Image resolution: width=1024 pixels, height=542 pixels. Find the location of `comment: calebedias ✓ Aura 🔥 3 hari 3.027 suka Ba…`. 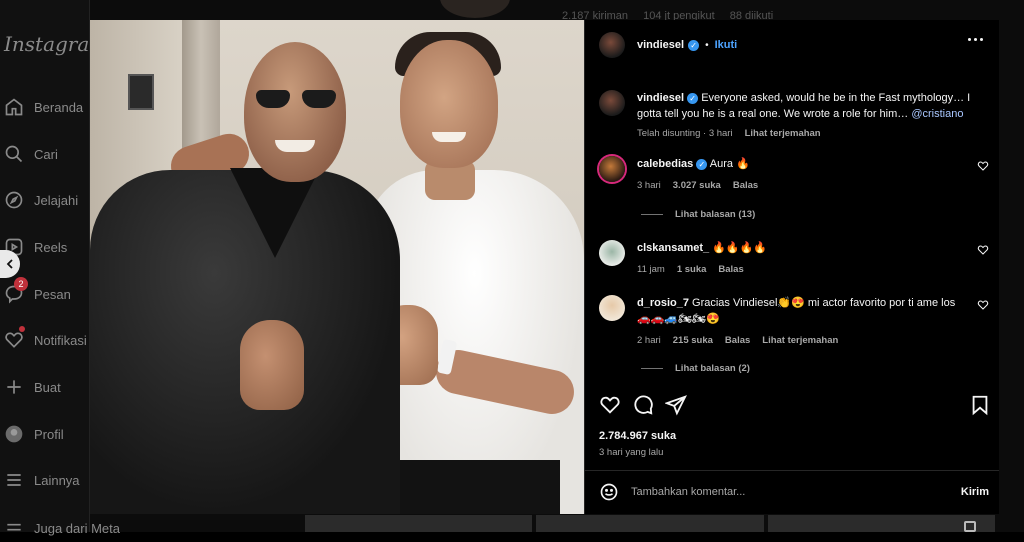

comment: calebedias ✓ Aura 🔥 3 hari 3.027 suka Ba… is located at coordinates (794, 175).